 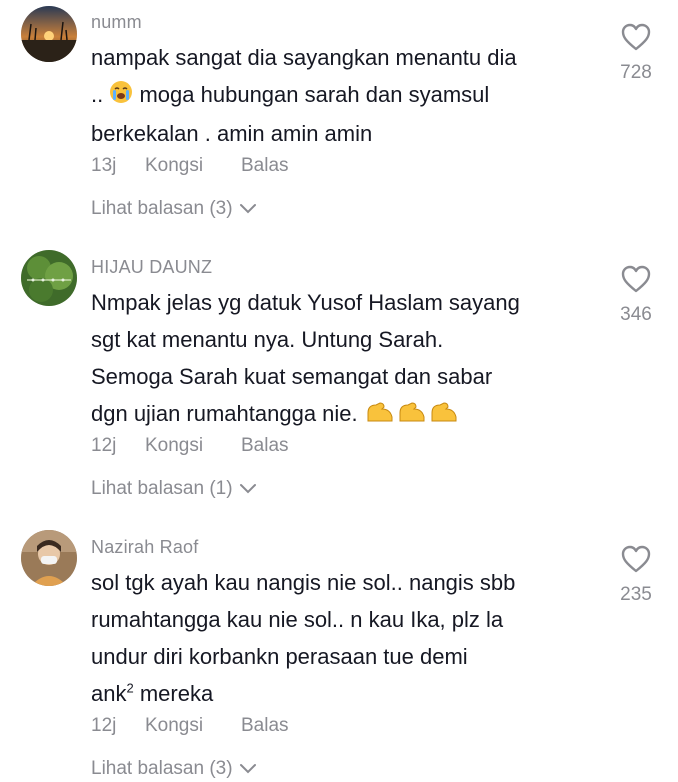 I want to click on flexed-biceps-emoji, so click(x=412, y=415).